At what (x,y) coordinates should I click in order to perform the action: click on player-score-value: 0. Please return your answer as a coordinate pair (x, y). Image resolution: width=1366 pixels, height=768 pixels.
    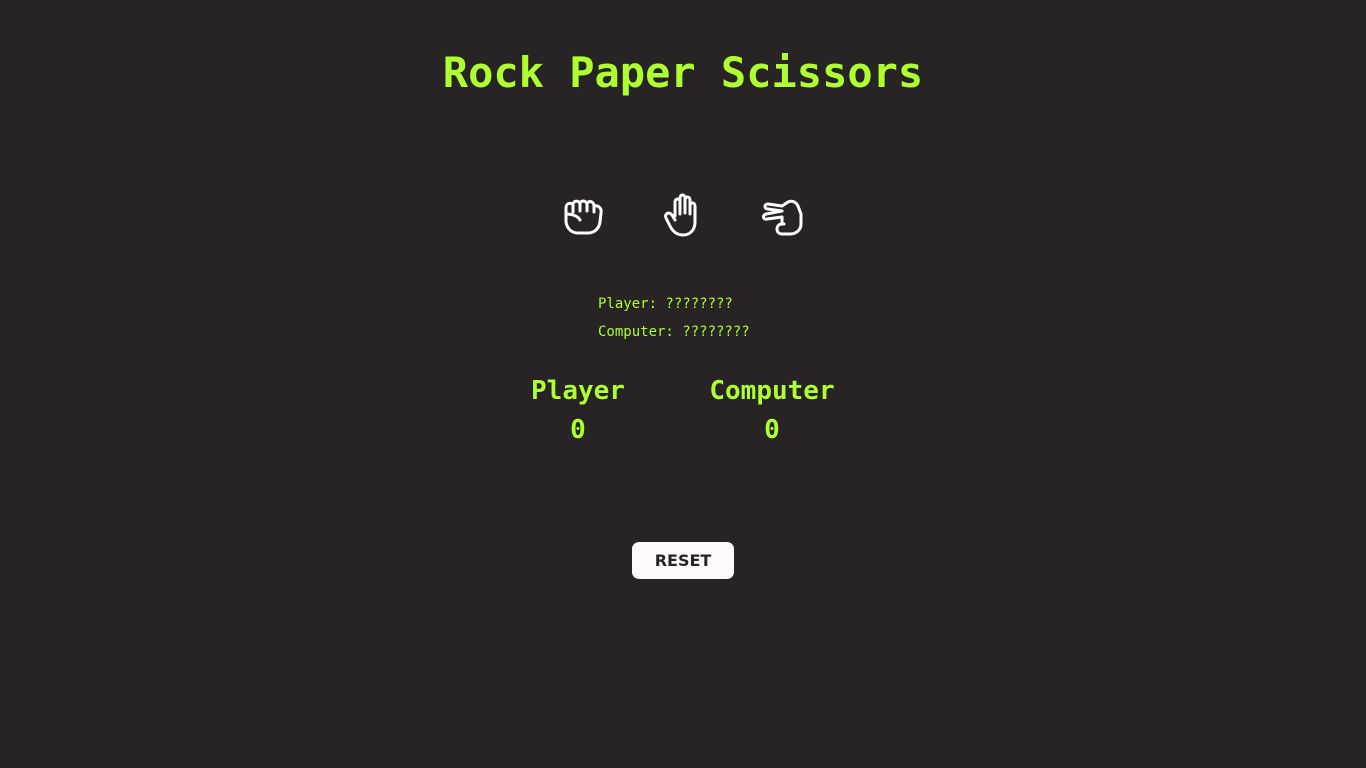
    Looking at the image, I should click on (578, 430).